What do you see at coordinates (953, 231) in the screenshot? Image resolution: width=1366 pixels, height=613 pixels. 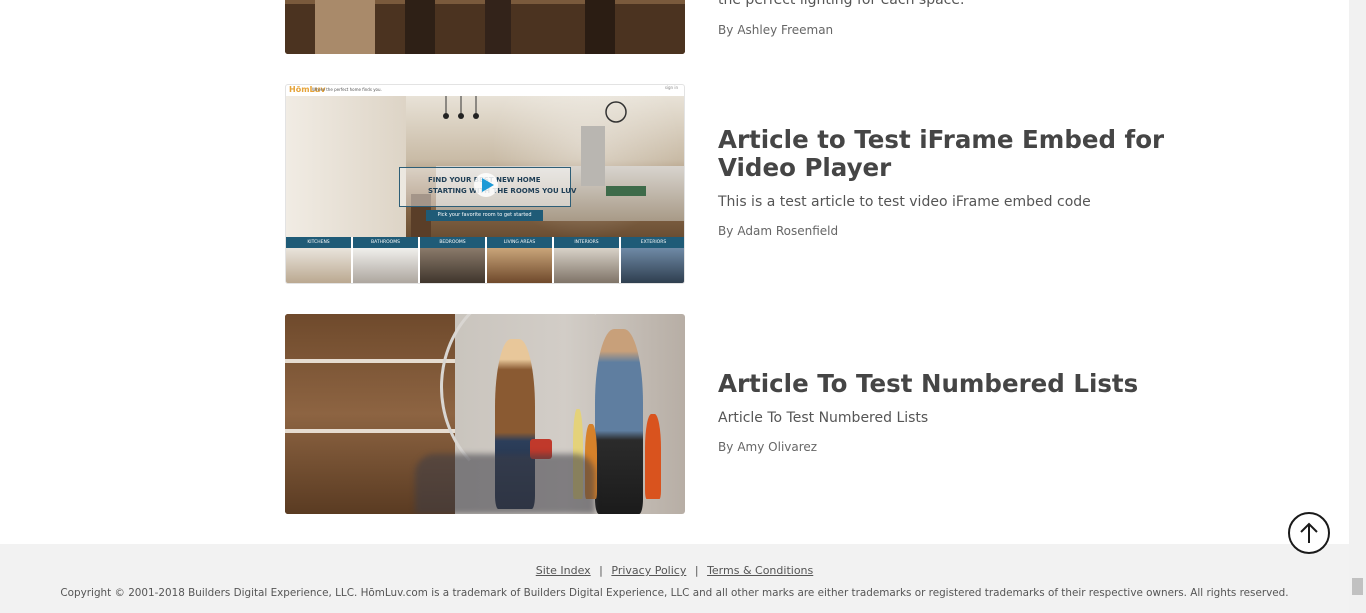 I see `article-author: By Adam Rosenfield` at bounding box center [953, 231].